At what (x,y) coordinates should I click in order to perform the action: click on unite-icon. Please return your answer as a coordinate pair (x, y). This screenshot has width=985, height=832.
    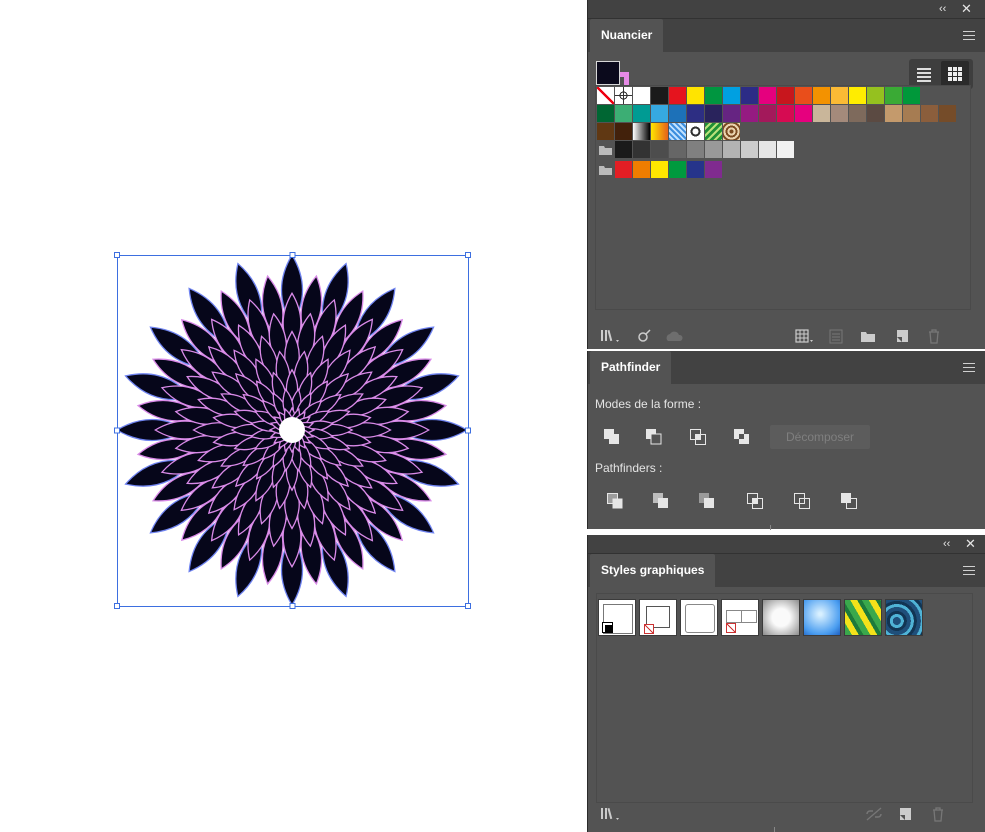
    Looking at the image, I should click on (612, 437).